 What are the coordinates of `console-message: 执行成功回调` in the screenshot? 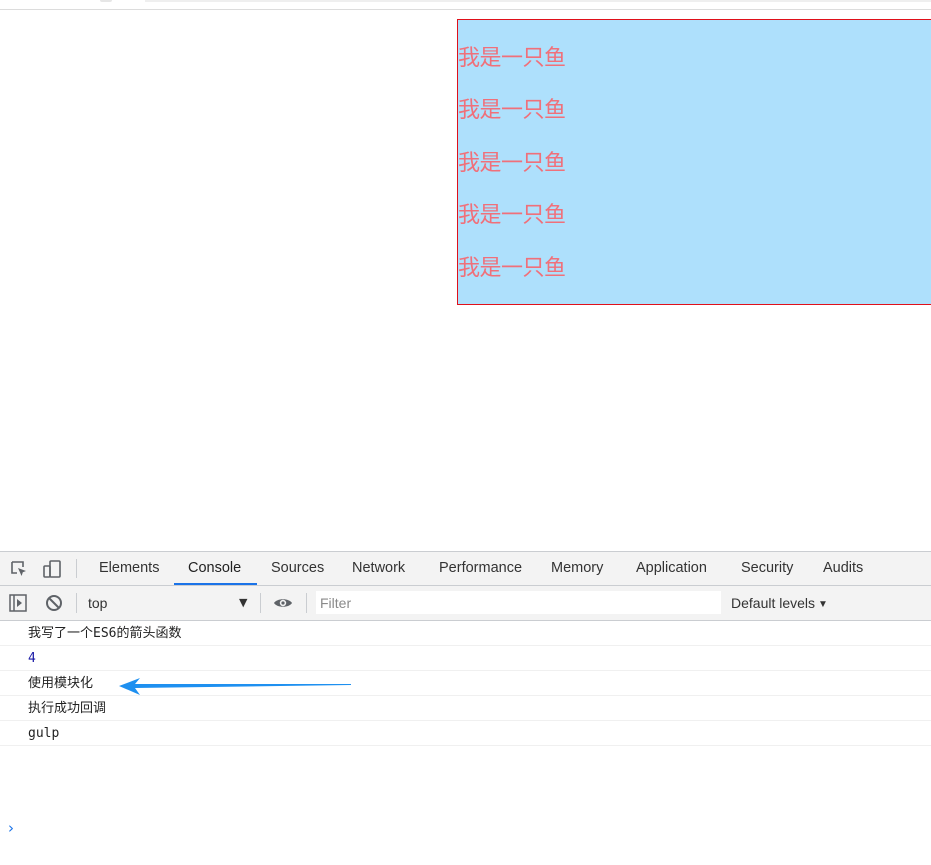 It's located at (465, 708).